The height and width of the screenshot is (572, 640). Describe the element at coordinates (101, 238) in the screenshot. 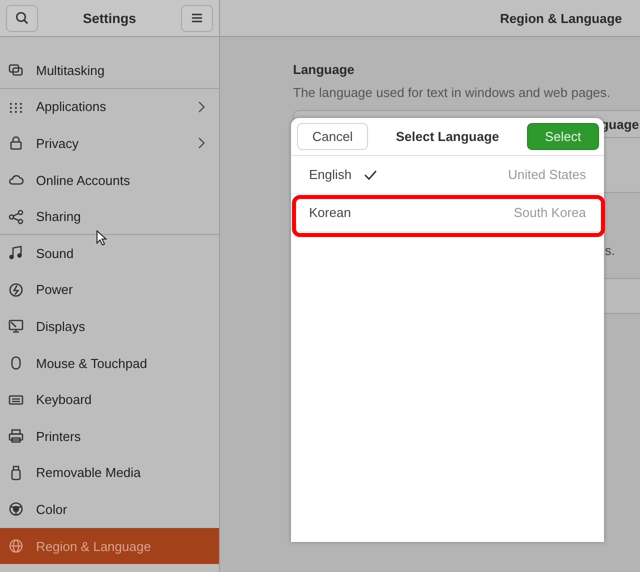

I see `mouse-cursor-icon` at that location.